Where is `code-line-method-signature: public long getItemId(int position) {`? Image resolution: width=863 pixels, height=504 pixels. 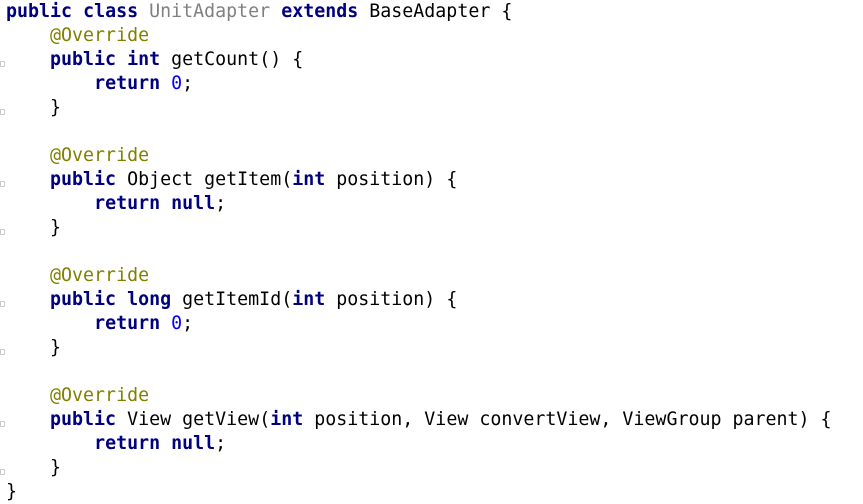 code-line-method-signature: public long getItemId(int position) { is located at coordinates (254, 299).